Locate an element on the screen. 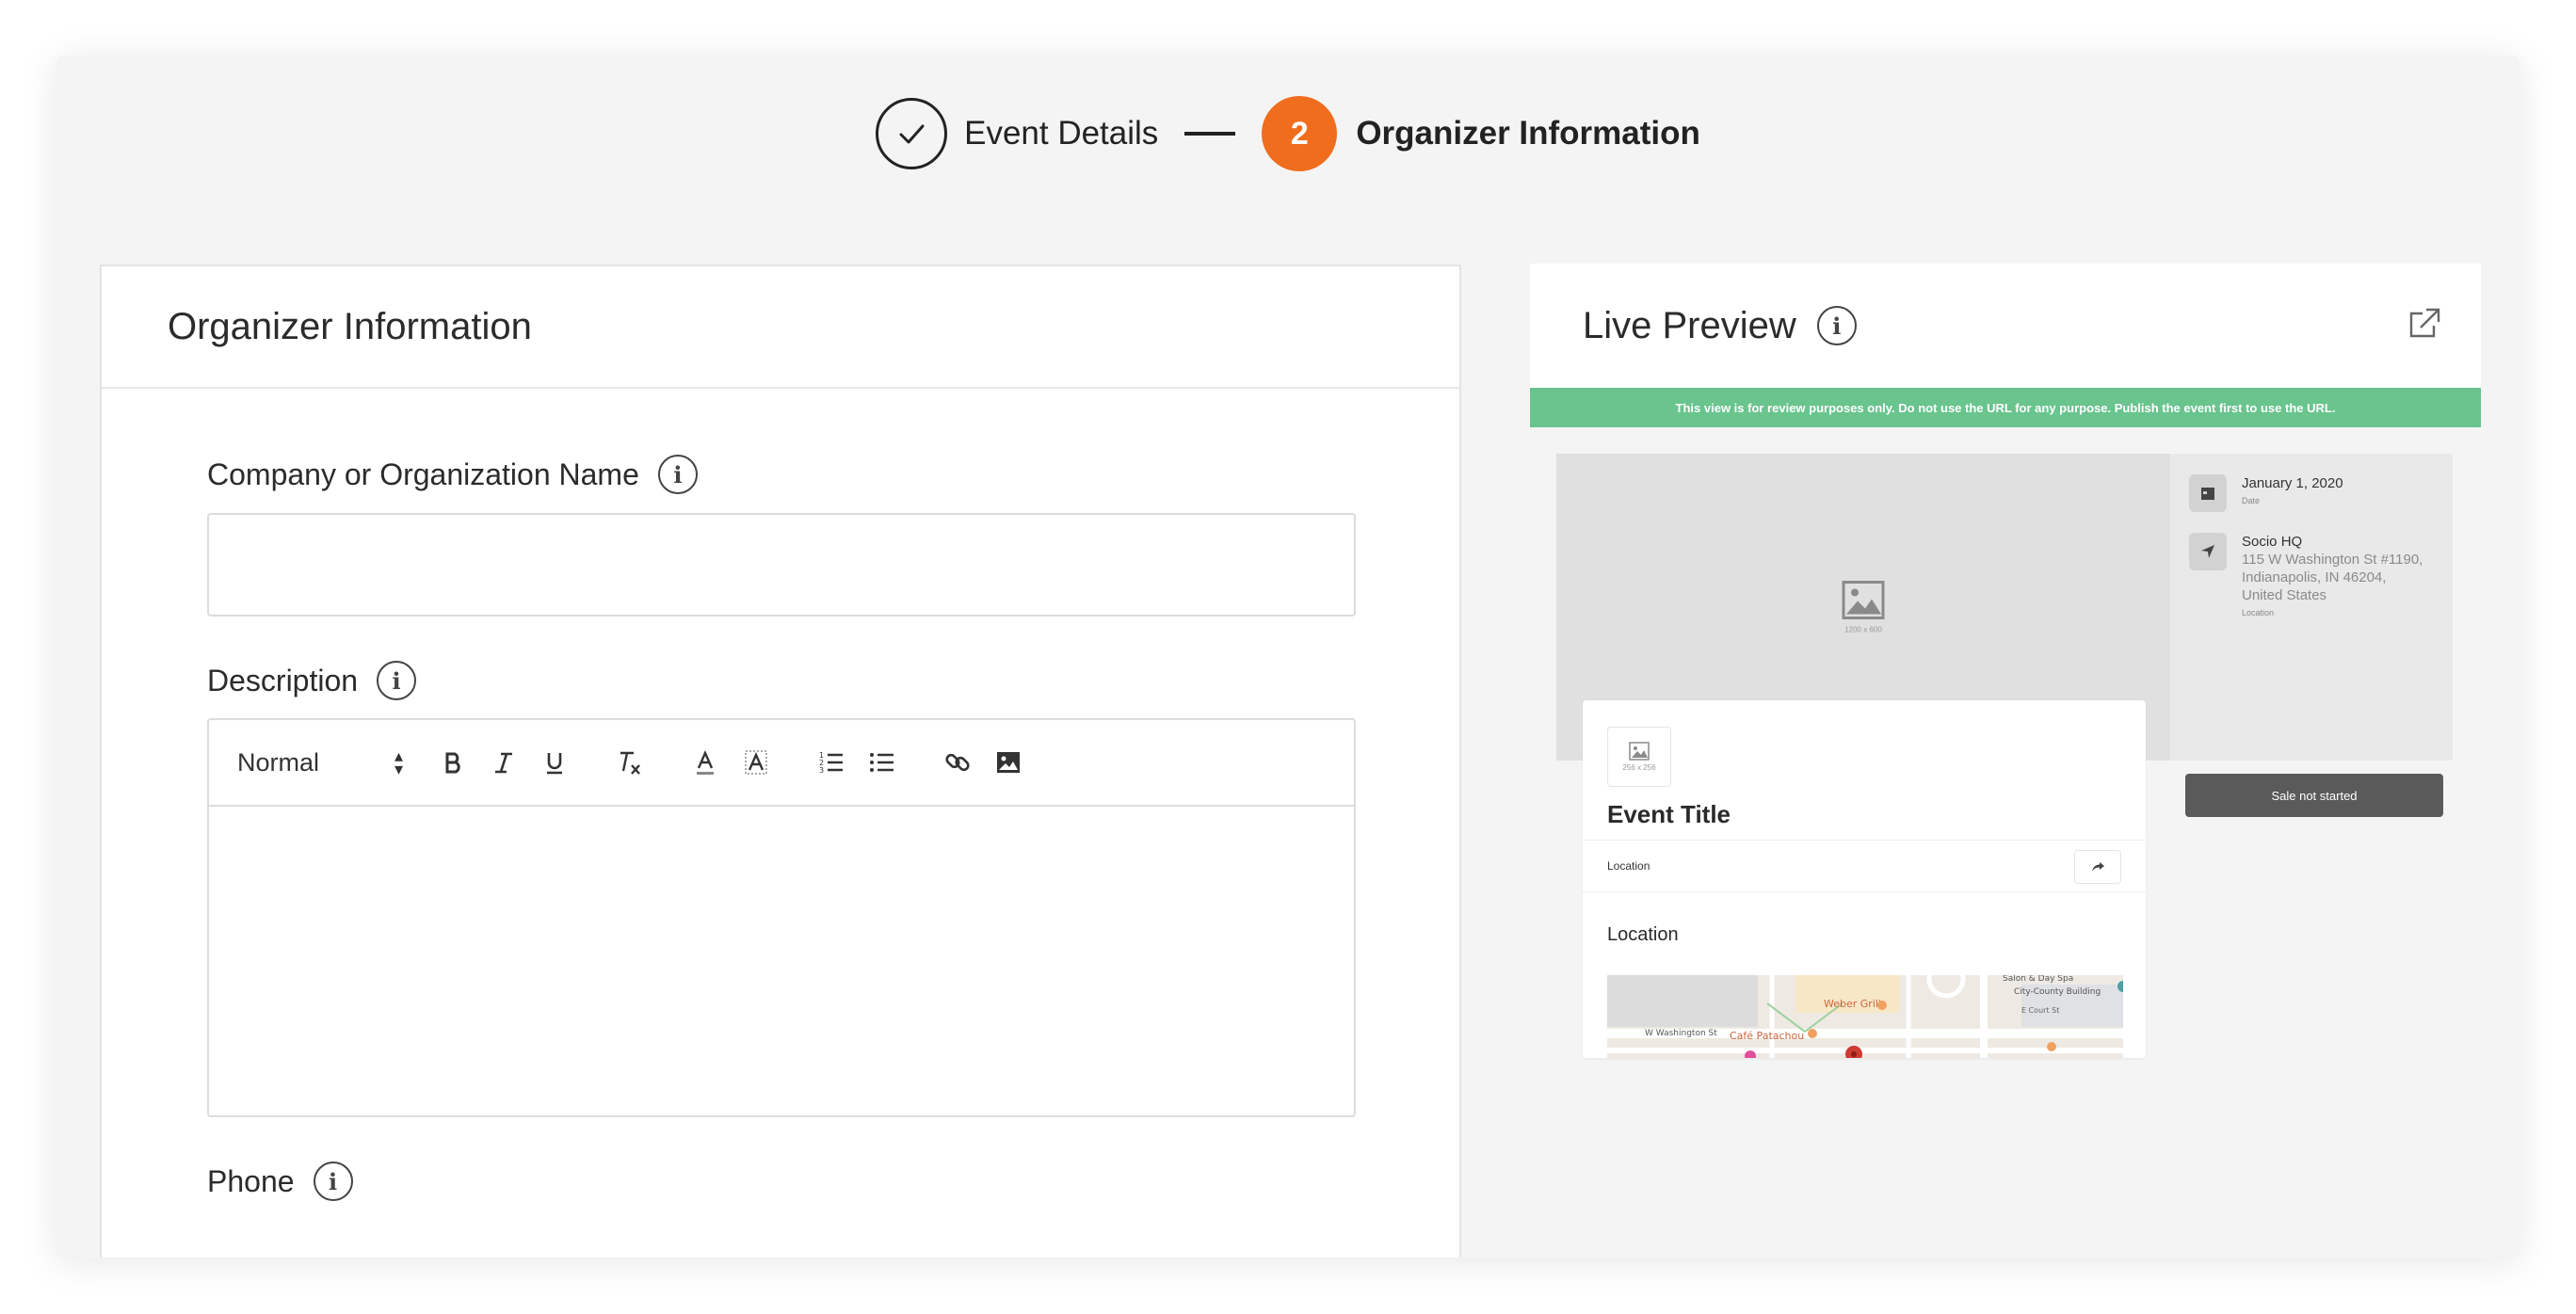 This screenshot has height=1314, width=2576. date-row: January 1, 2020 Date is located at coordinates (2311, 483).